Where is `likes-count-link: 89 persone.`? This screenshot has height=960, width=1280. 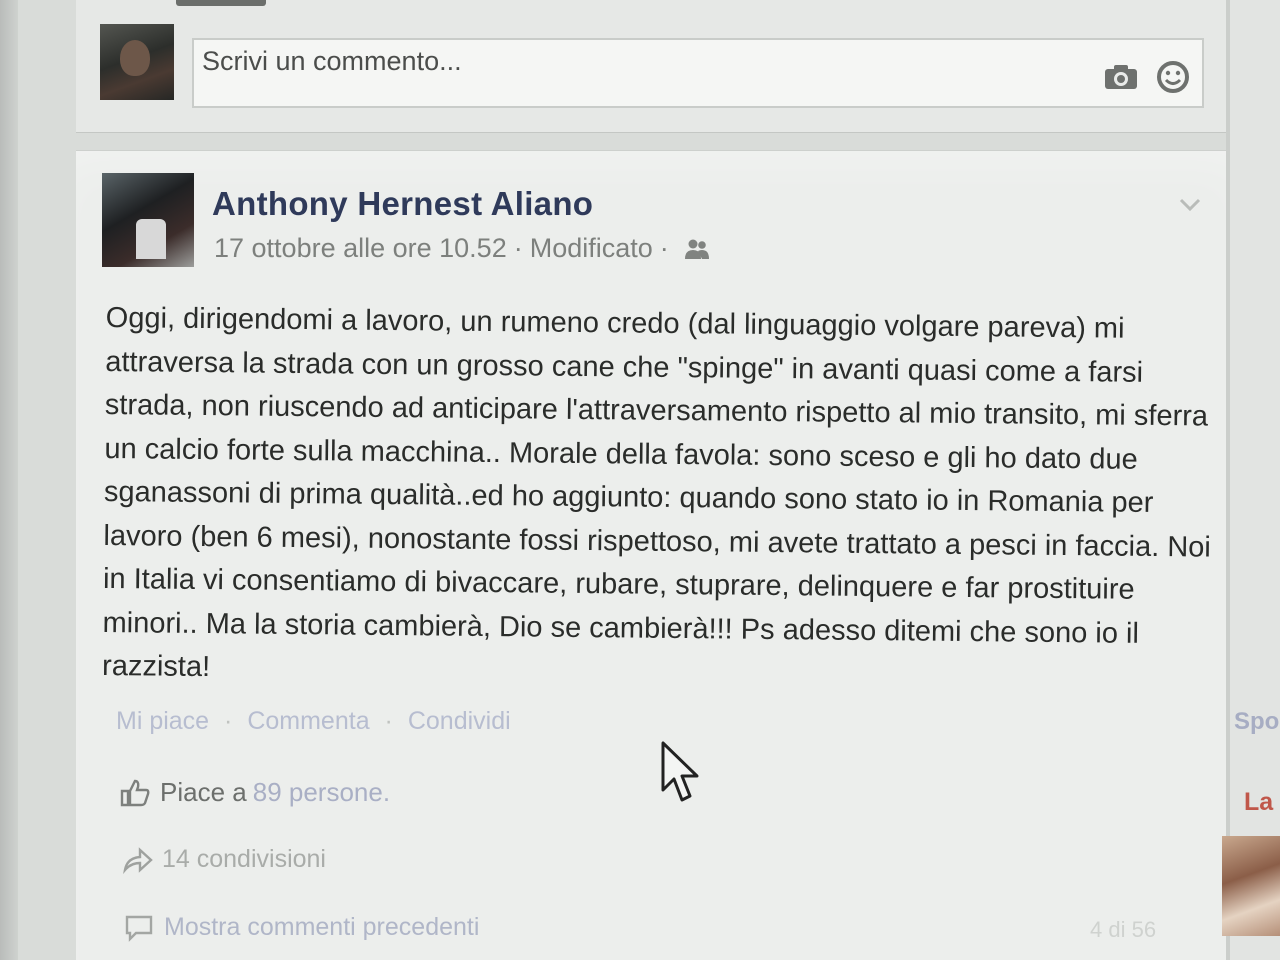
likes-count-link: 89 persone. is located at coordinates (321, 792).